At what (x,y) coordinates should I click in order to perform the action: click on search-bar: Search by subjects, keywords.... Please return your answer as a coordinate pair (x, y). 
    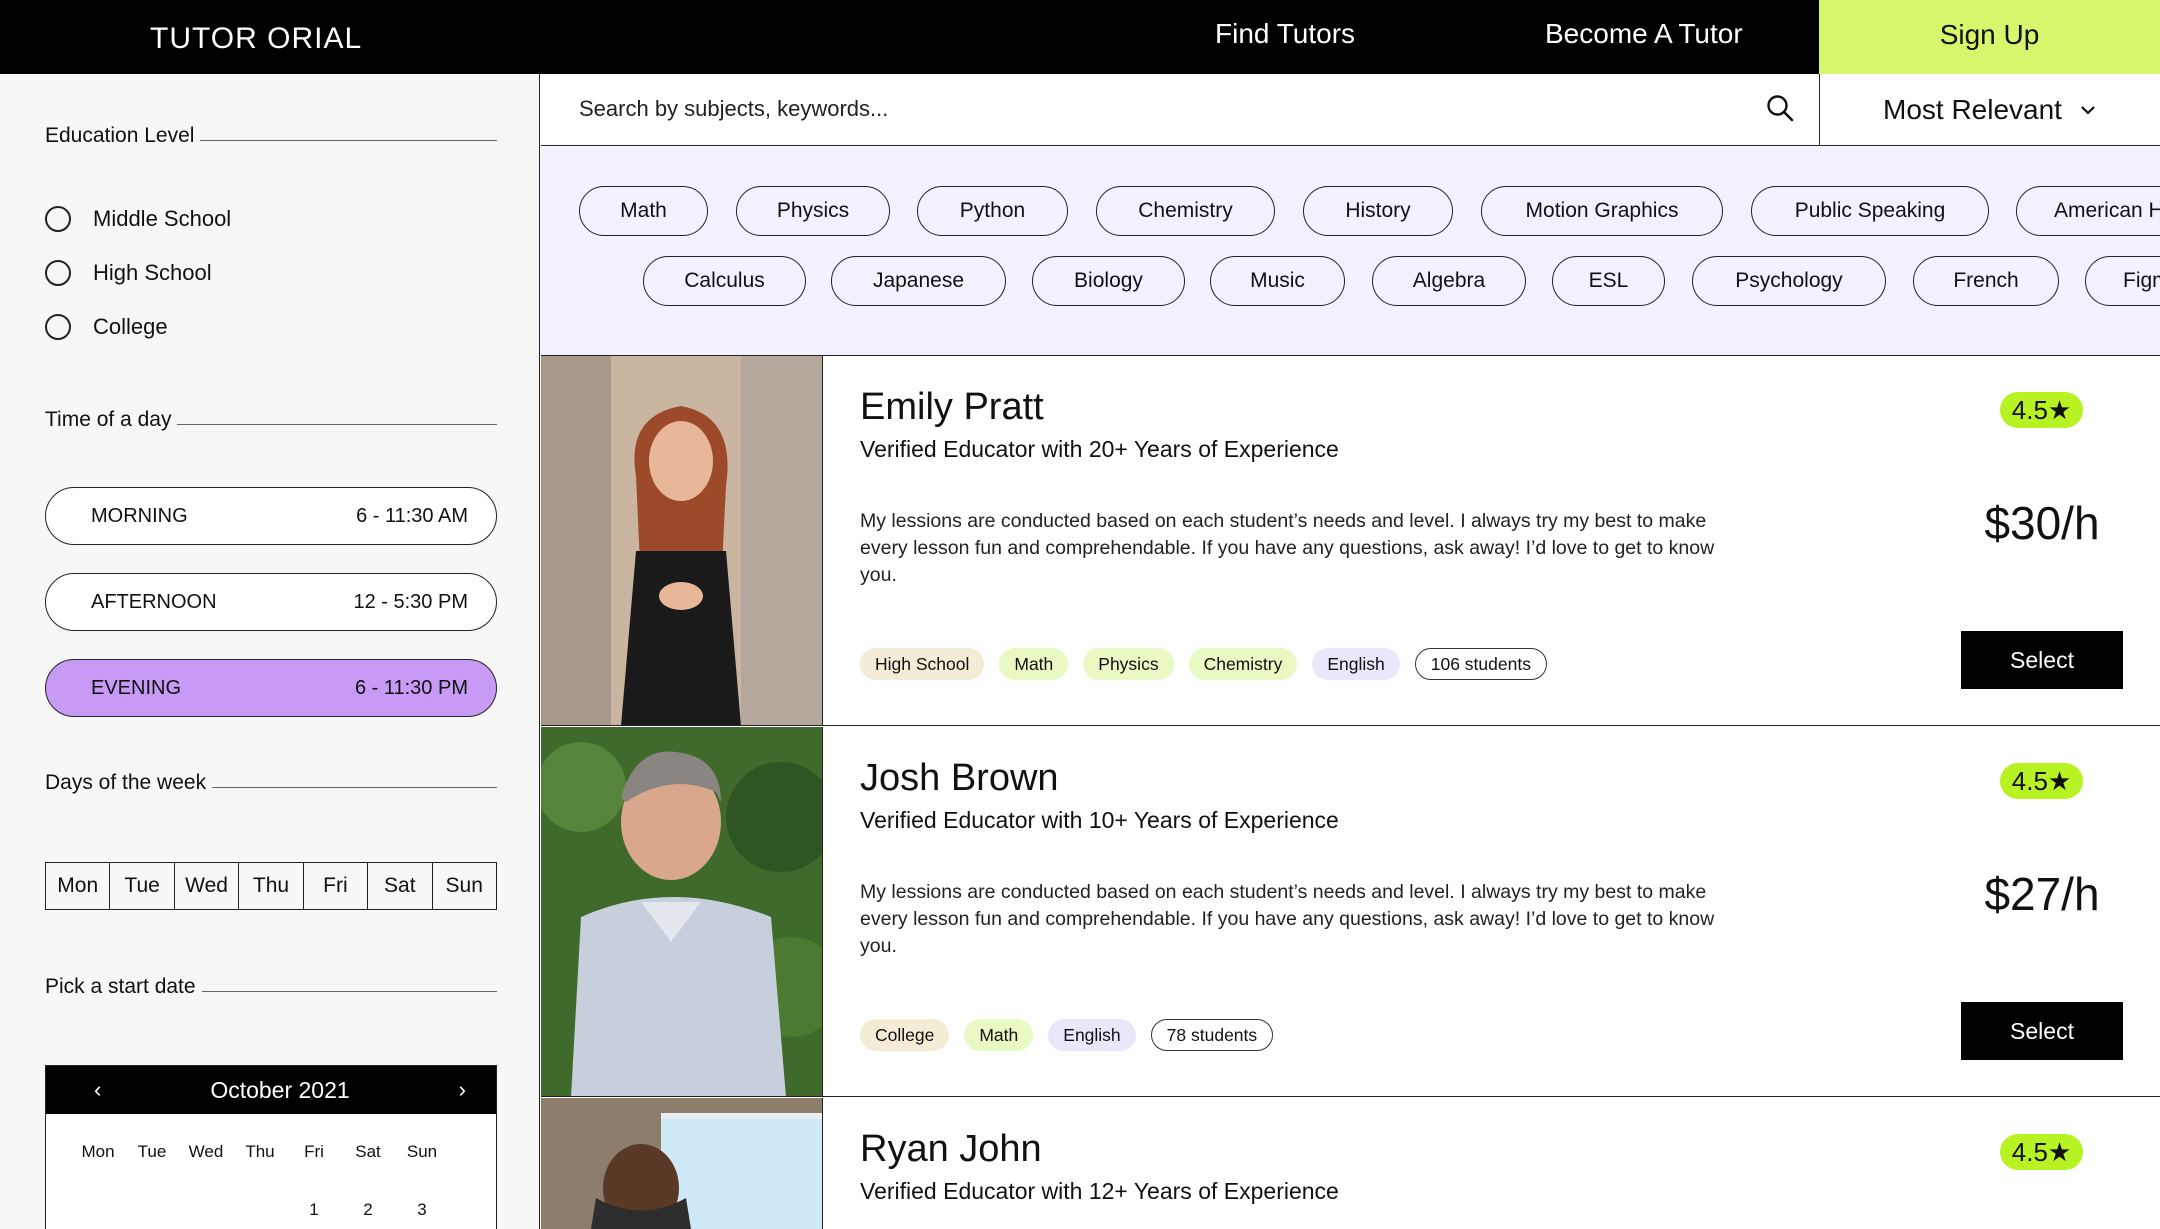
    Looking at the image, I should click on (1180, 110).